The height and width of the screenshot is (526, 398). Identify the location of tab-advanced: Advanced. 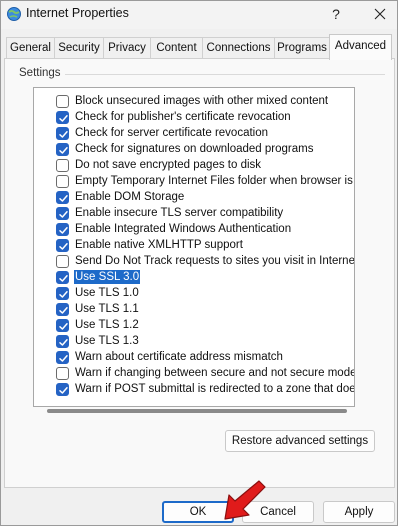
(360, 47).